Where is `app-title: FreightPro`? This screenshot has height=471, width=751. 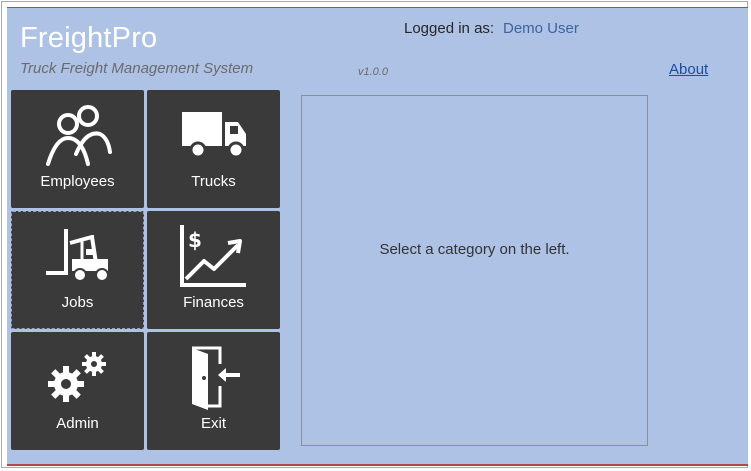 app-title: FreightPro is located at coordinates (89, 38).